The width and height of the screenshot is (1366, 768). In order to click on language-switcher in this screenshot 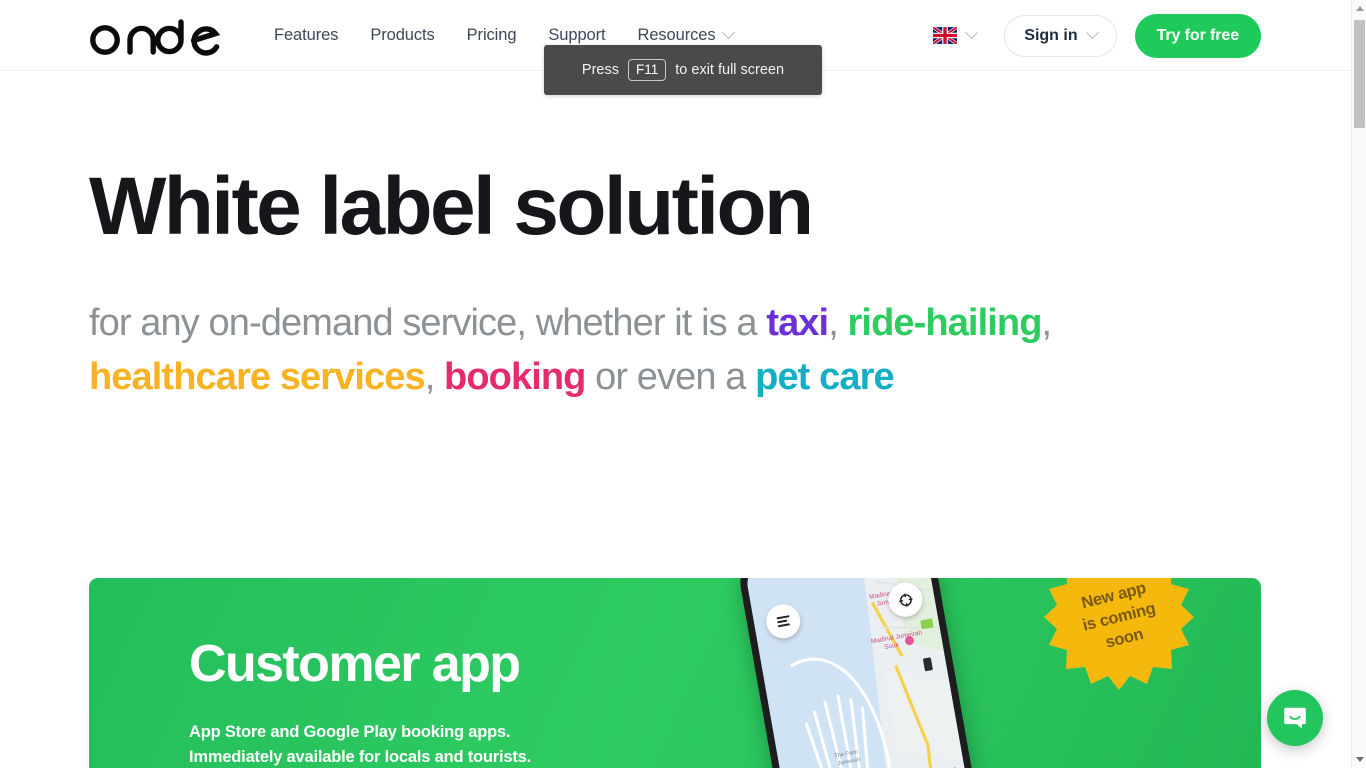, I will do `click(954, 35)`.